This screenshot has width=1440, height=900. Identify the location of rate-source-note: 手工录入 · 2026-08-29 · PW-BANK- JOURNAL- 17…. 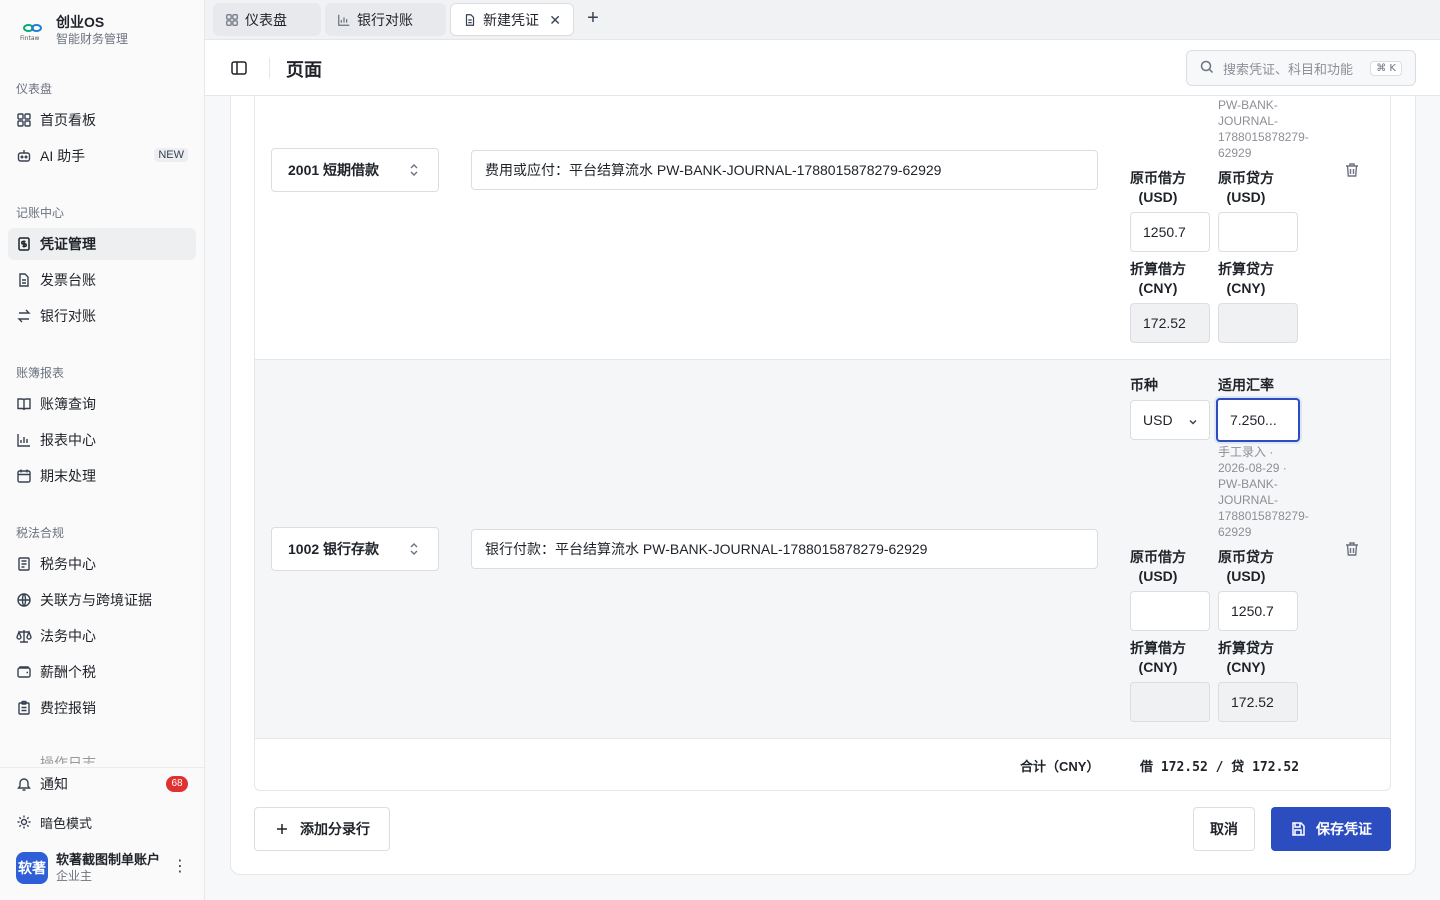
(1263, 492).